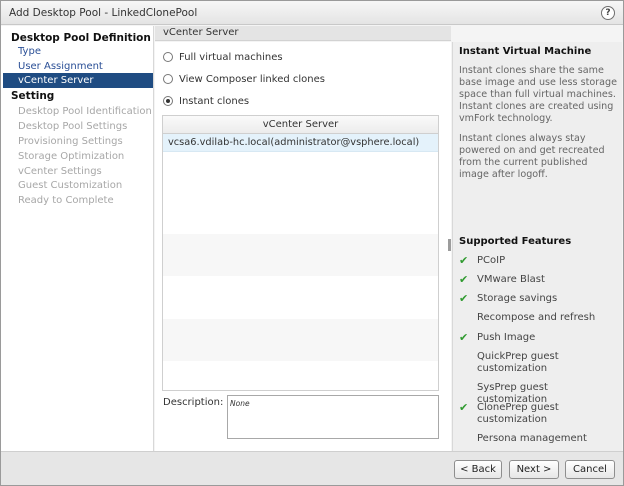 The height and width of the screenshot is (486, 624). Describe the element at coordinates (540, 338) in the screenshot. I see `feature-push-image: ✔ Push Image` at that location.